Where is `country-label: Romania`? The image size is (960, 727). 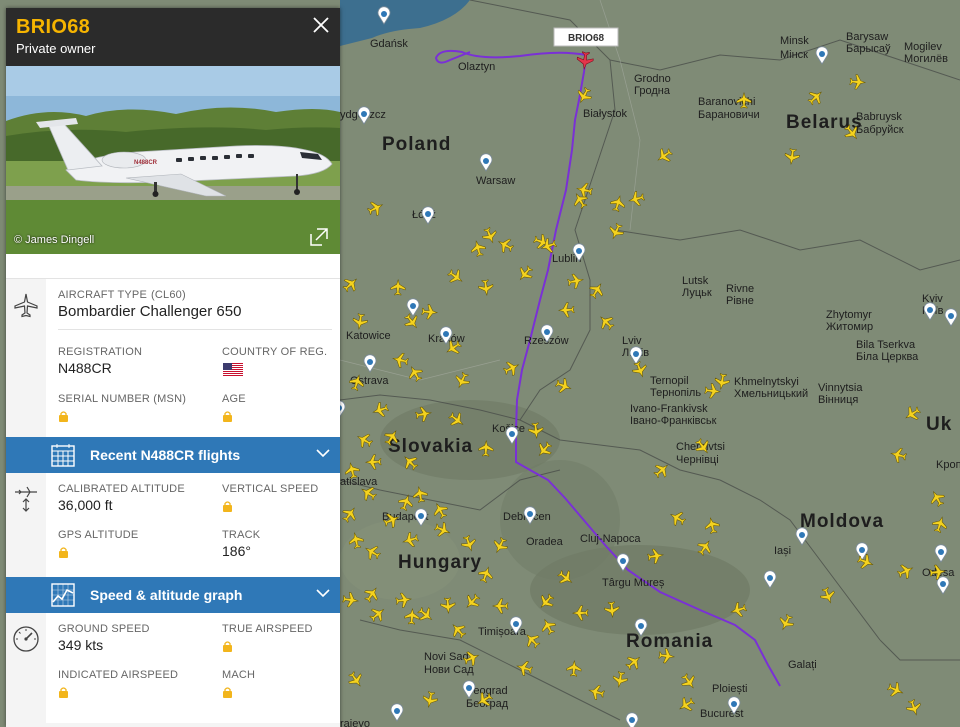 country-label: Romania is located at coordinates (669, 641).